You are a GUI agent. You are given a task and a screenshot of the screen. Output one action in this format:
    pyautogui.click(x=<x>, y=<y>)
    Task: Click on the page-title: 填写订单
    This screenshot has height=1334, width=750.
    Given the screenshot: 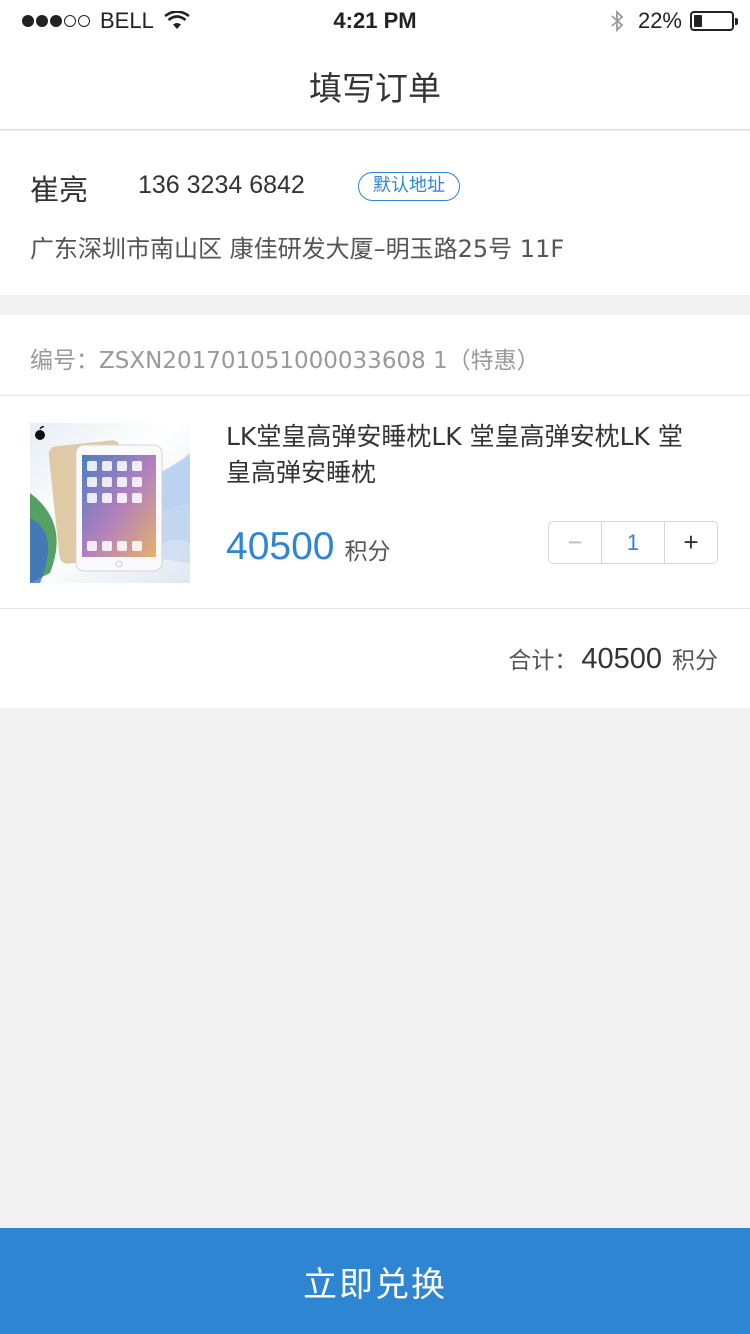 What is the action you would take?
    pyautogui.click(x=375, y=88)
    